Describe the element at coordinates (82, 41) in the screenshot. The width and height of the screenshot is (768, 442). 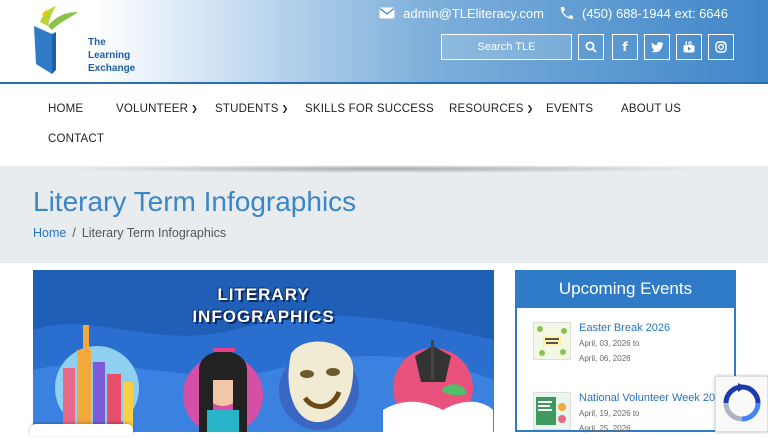
I see `site-logo: The Learning Exchange` at that location.